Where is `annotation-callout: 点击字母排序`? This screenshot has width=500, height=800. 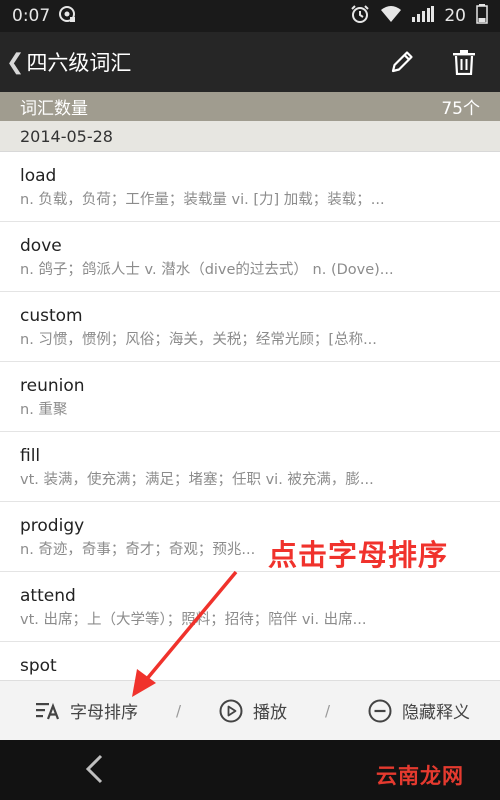 annotation-callout: 点击字母排序 is located at coordinates (358, 555).